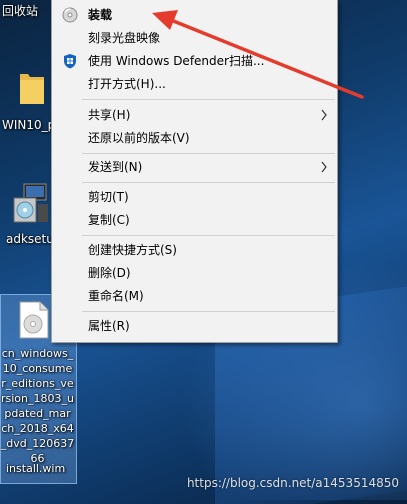 The height and width of the screenshot is (504, 407). Describe the element at coordinates (194, 220) in the screenshot. I see `menu-item-copy: 复制(C)` at that location.